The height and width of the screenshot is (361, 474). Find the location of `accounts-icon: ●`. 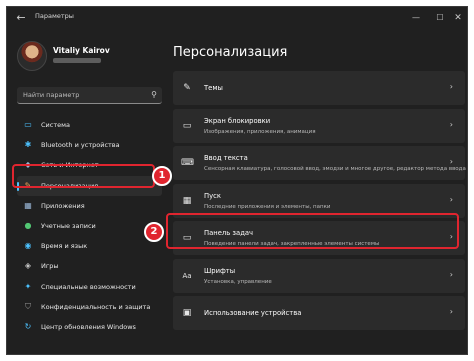

accounts-icon: ● is located at coordinates (28, 225).